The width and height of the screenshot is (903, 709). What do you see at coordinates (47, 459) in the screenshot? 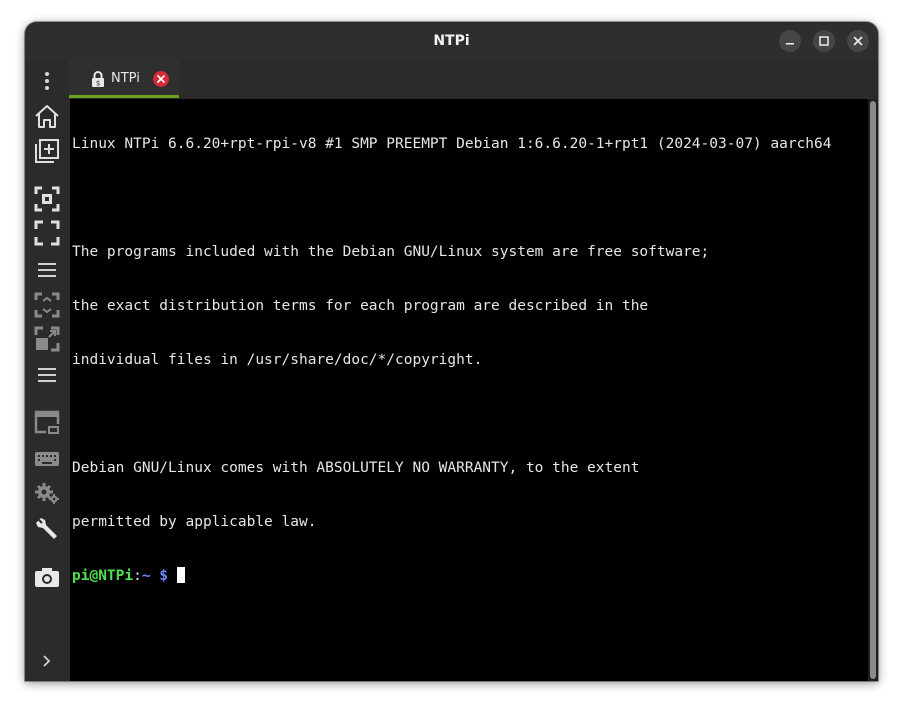
I see `keyboard-icon` at bounding box center [47, 459].